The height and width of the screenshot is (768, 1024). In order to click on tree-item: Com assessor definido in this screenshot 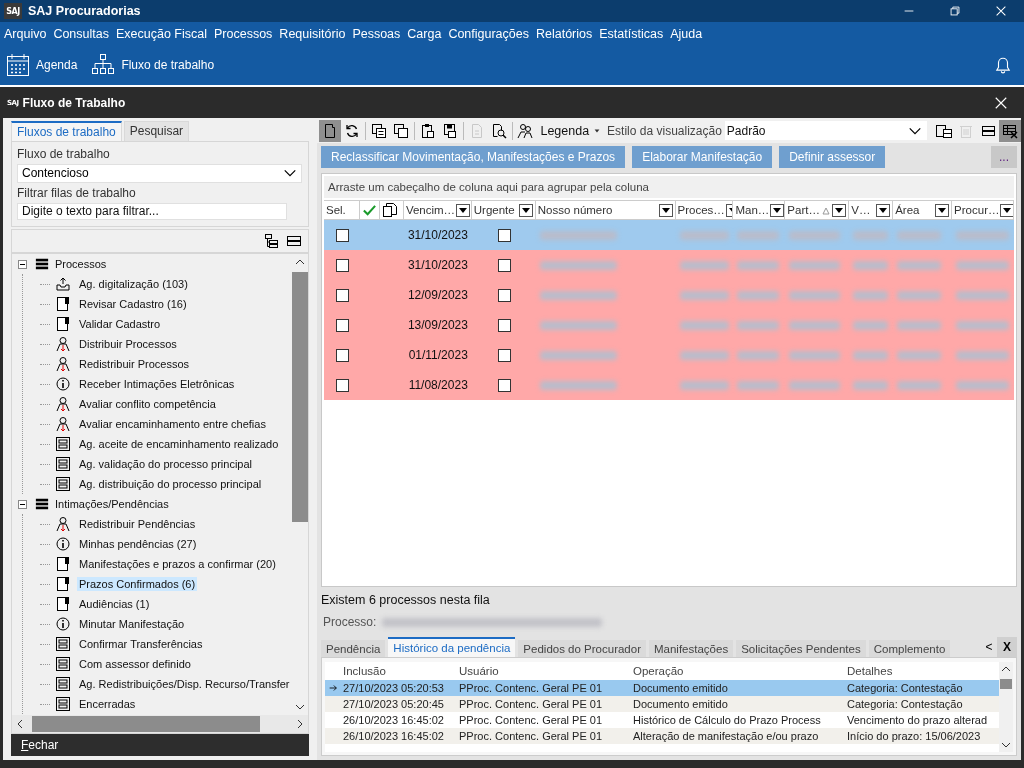, I will do `click(135, 664)`.